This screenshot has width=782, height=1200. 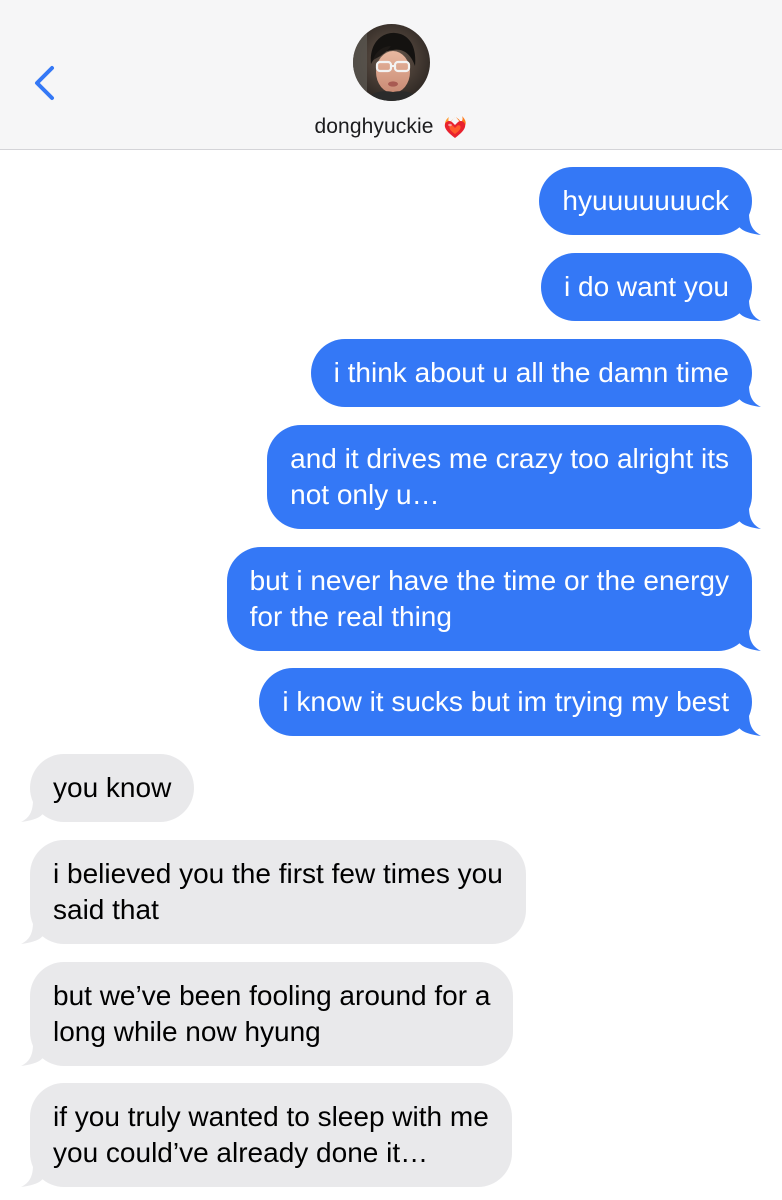 I want to click on message-text-line: if you truly wanted to sleep with me, so click(x=271, y=1116).